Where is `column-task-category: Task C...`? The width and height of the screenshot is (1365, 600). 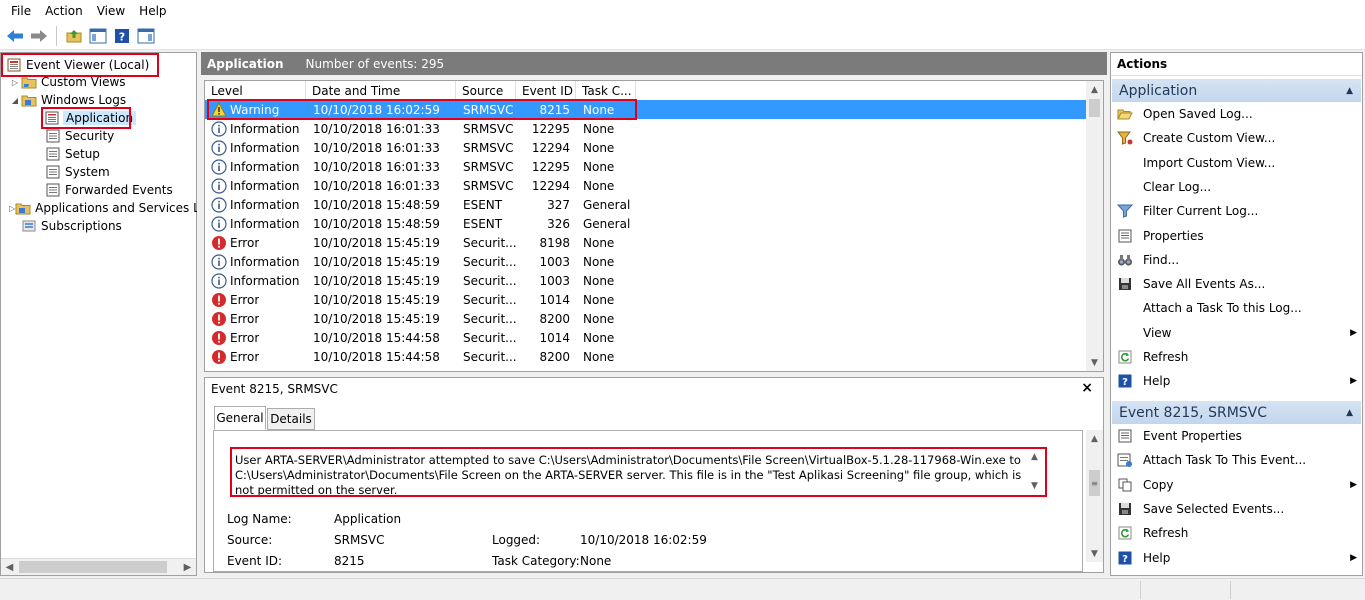 column-task-category: Task C... is located at coordinates (606, 90).